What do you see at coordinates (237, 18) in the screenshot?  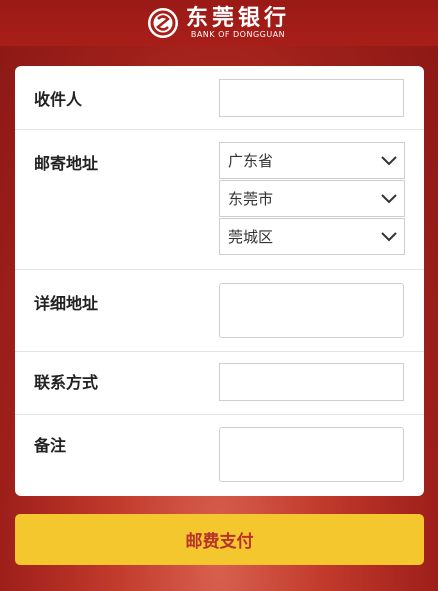 I see `bank-name-cn: 东莞银行` at bounding box center [237, 18].